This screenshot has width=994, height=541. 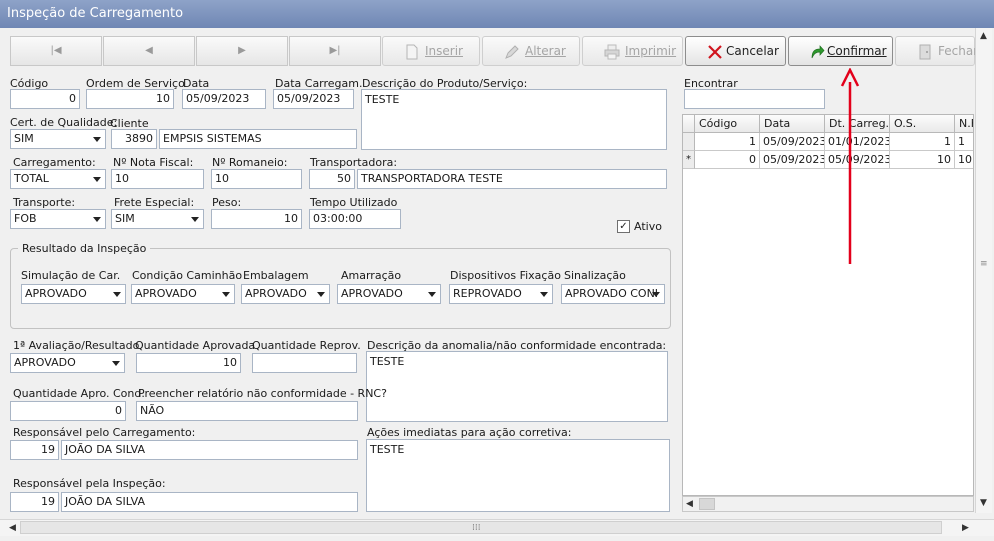 I want to click on search-input, so click(x=754, y=99).